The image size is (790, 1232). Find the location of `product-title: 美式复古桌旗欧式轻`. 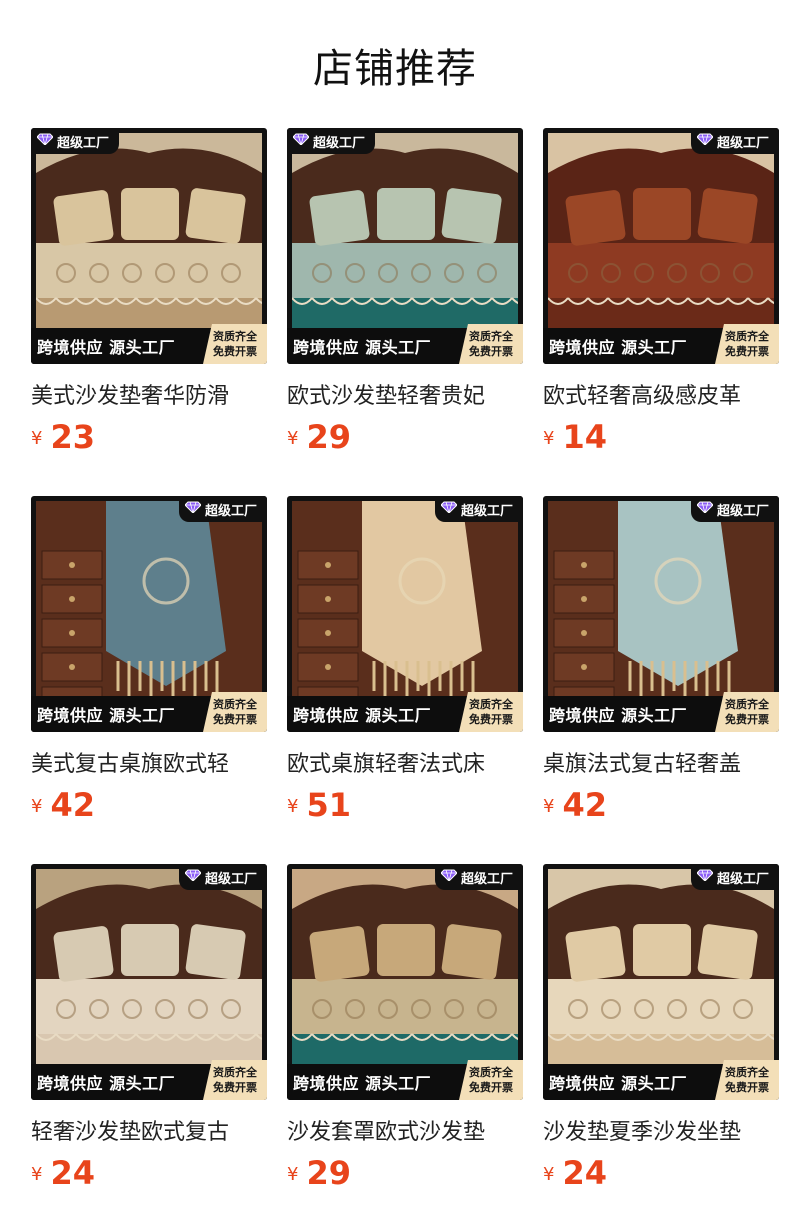

product-title: 美式复古桌旗欧式轻 is located at coordinates (149, 761).